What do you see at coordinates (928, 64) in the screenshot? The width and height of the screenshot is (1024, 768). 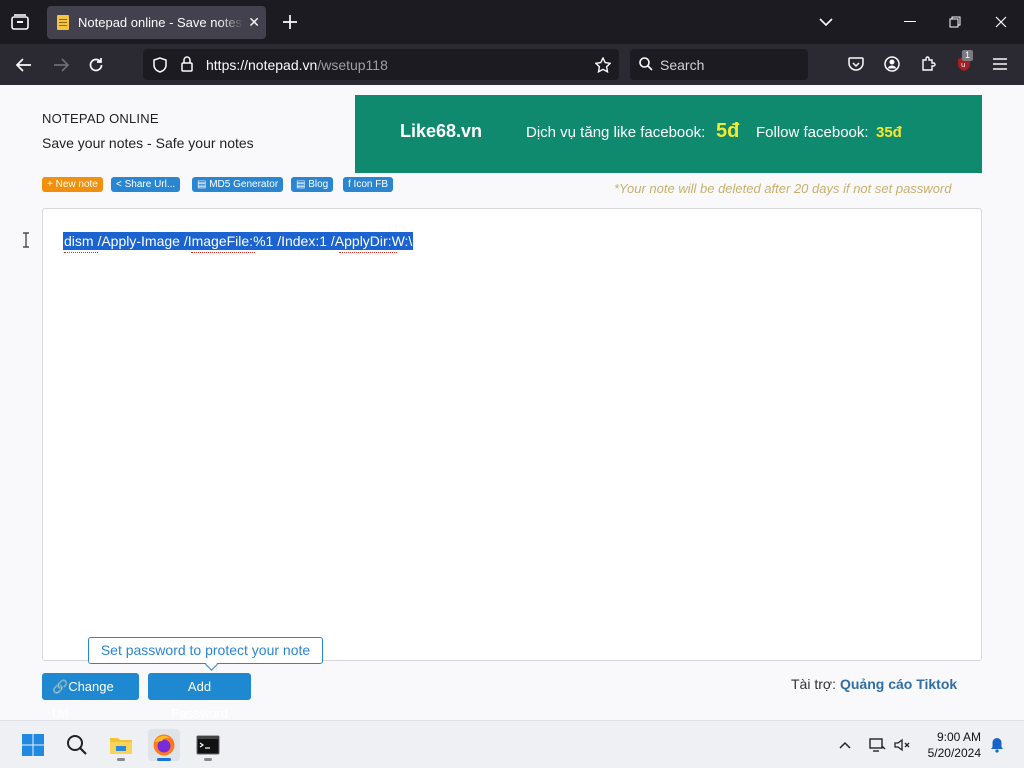 I see `extensions-puzzle-icon` at bounding box center [928, 64].